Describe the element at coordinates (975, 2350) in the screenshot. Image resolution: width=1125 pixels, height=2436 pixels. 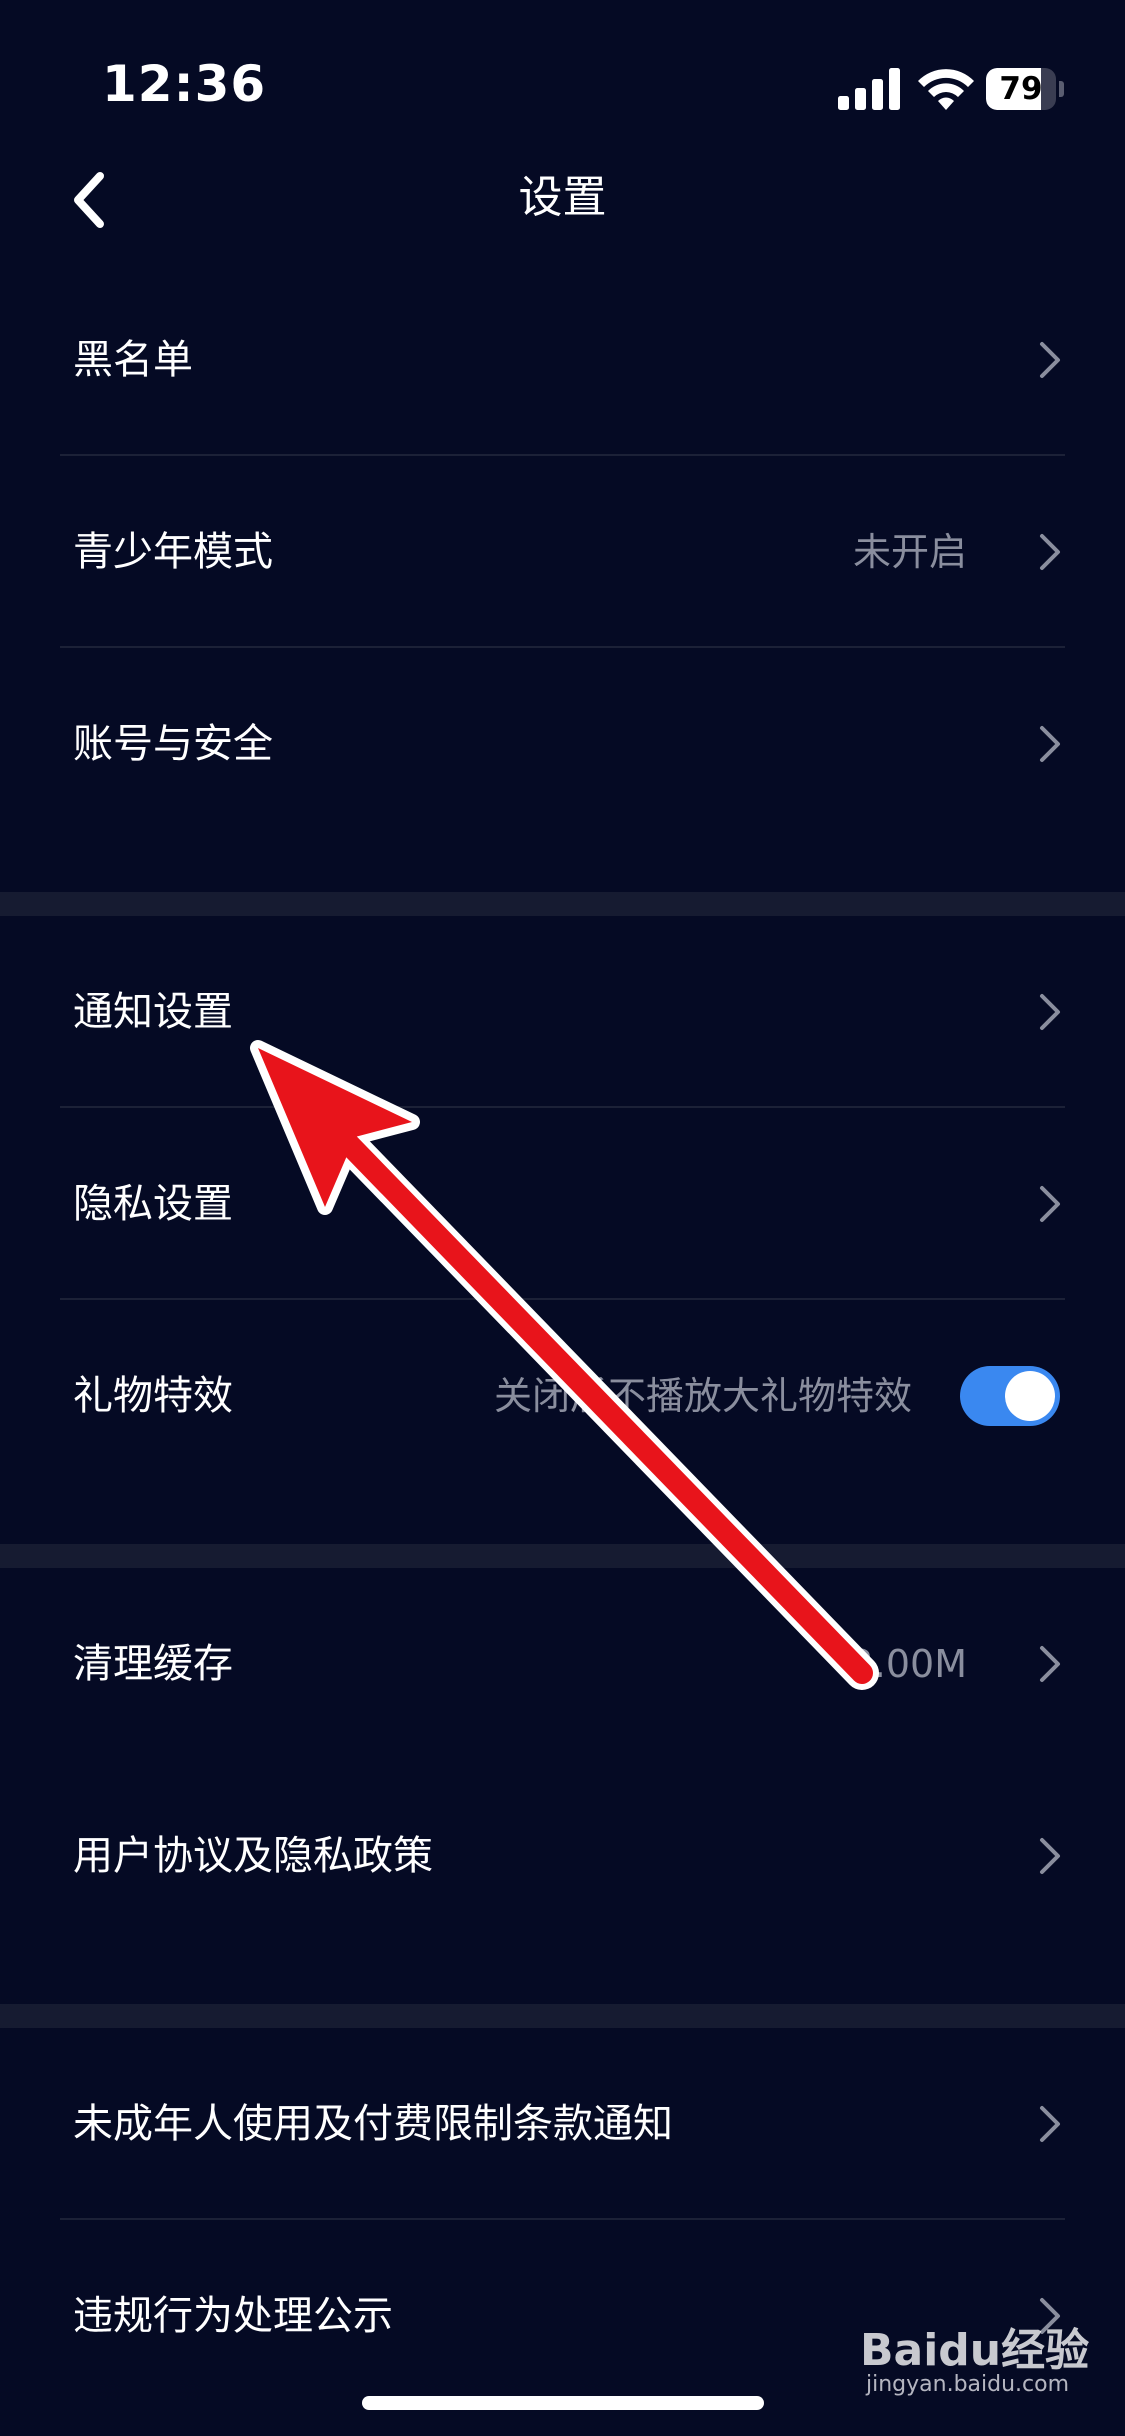
I see `watermark-brand: Baidu经验` at that location.